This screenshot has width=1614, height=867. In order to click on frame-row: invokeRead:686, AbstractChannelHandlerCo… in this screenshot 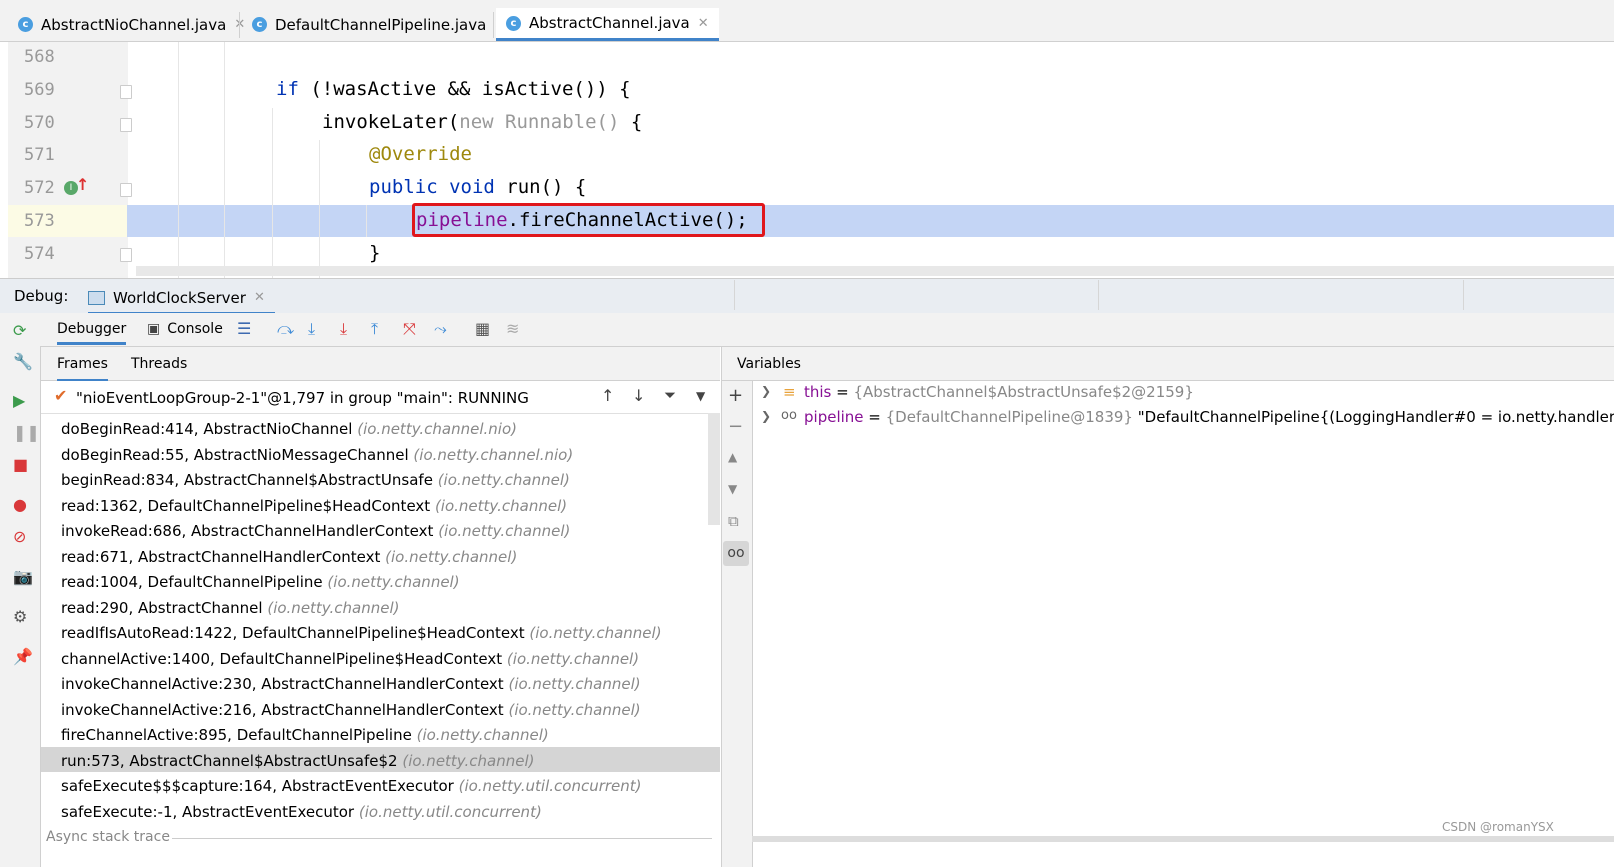, I will do `click(315, 531)`.